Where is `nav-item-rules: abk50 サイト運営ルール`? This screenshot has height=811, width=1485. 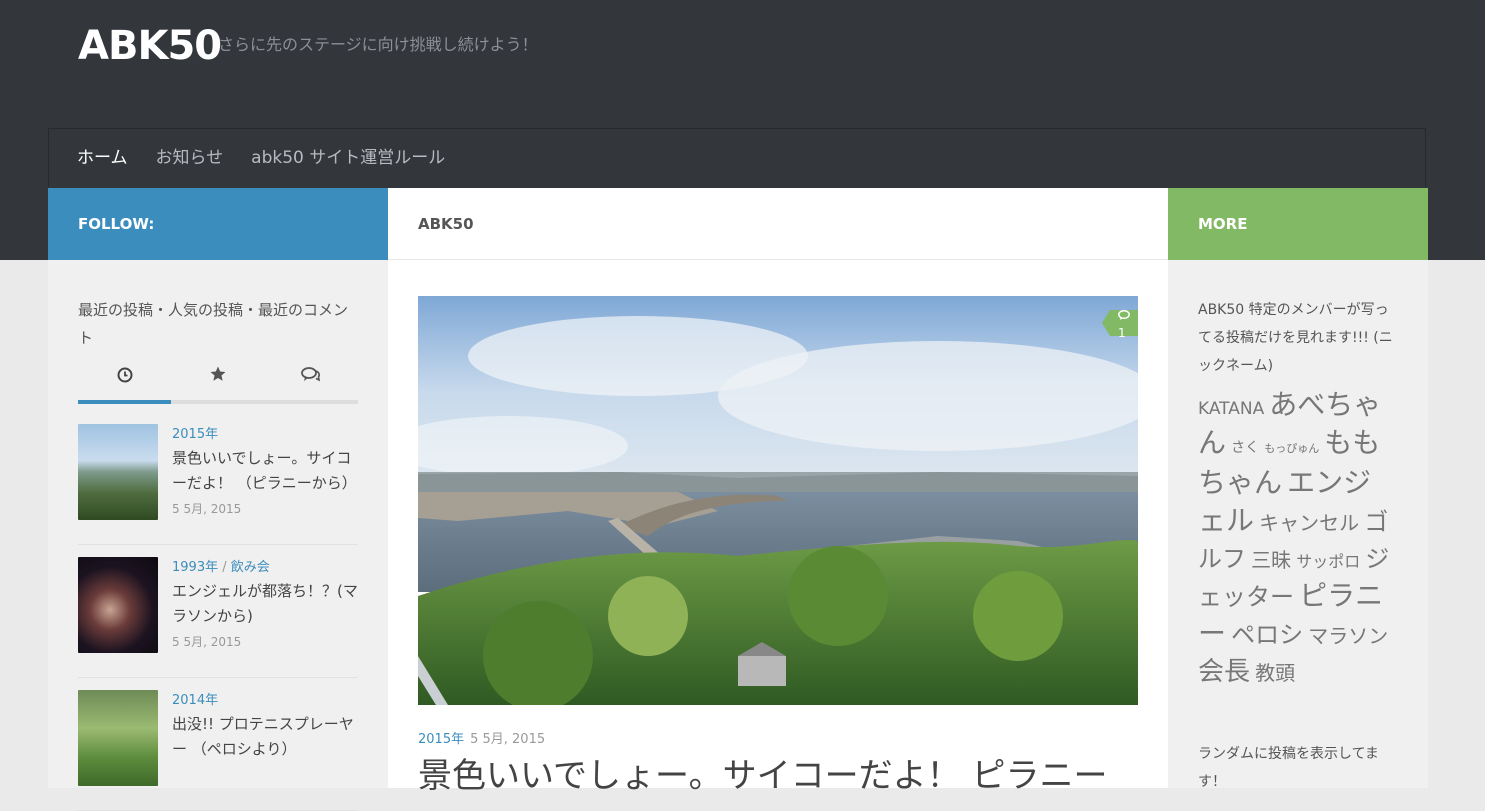
nav-item-rules: abk50 サイト運営ルール is located at coordinates (348, 158).